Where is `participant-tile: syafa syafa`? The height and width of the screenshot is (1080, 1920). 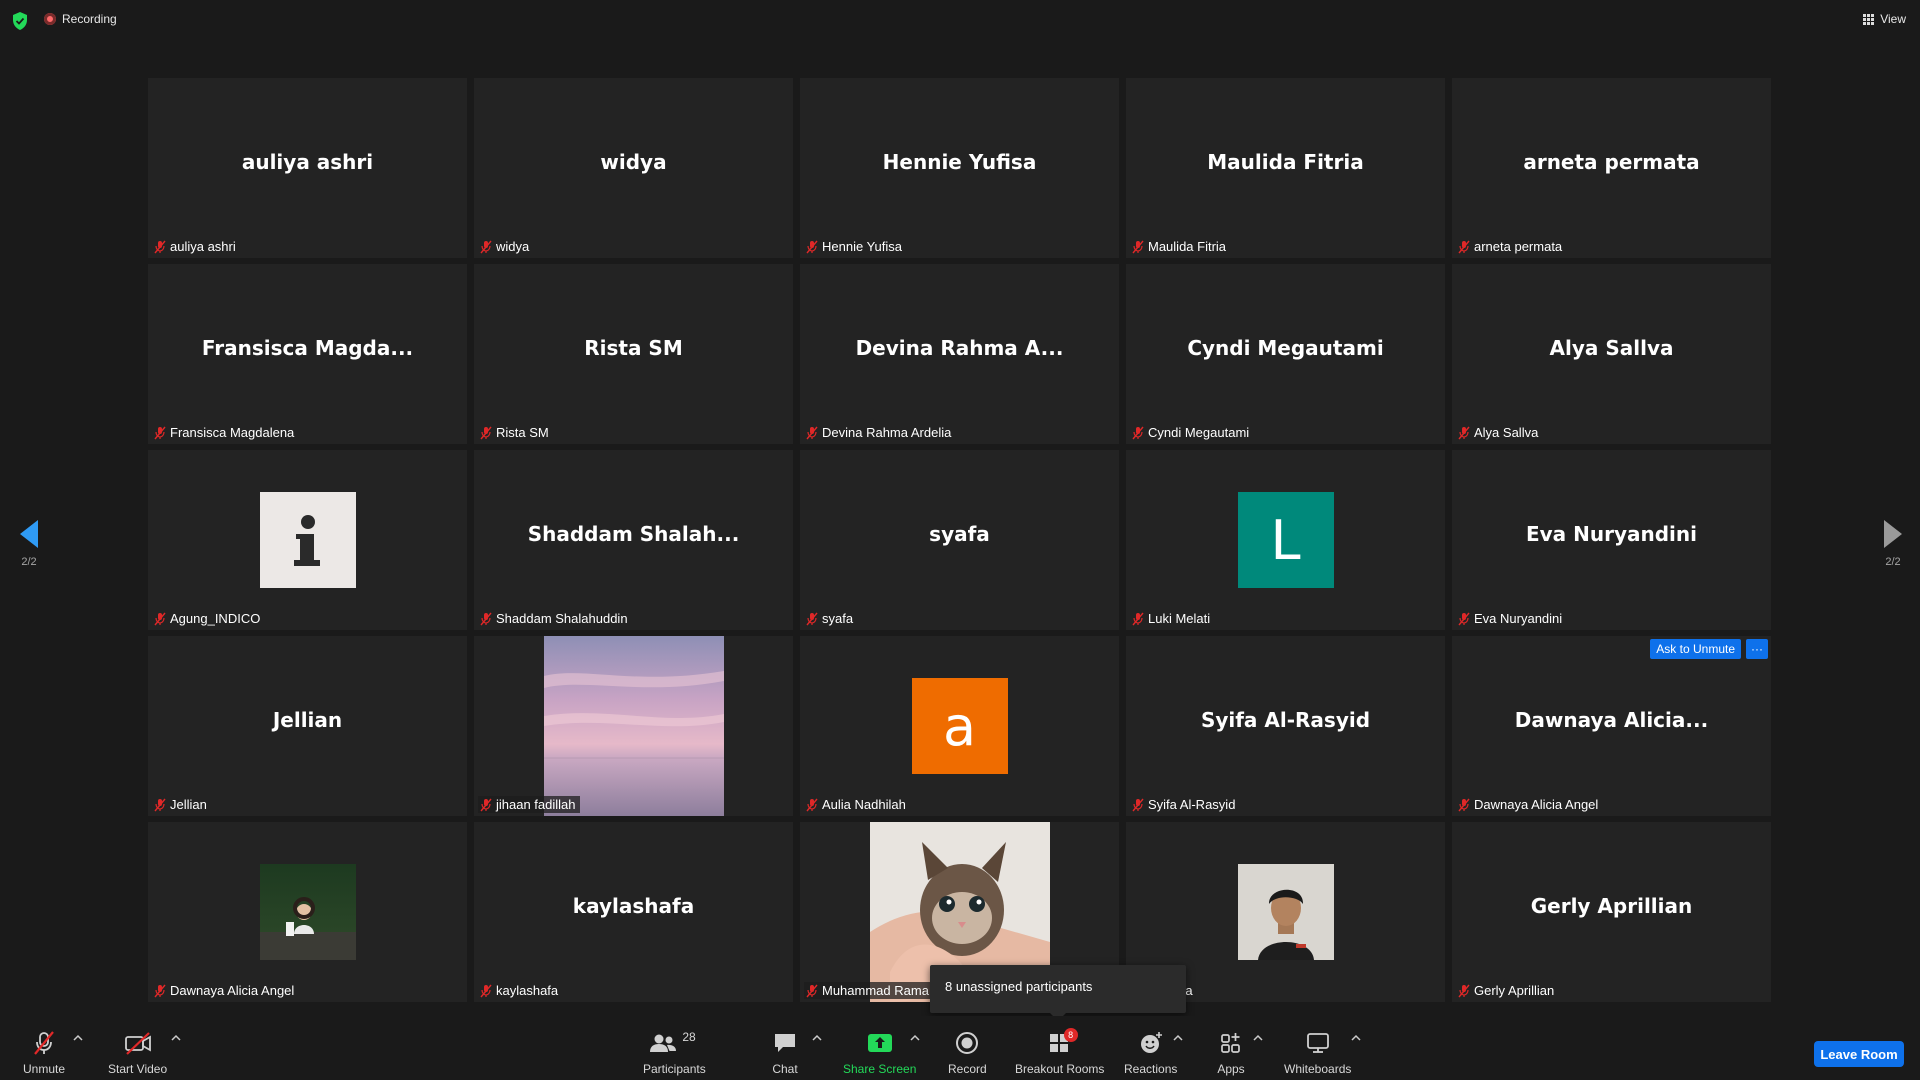
participant-tile: syafa syafa is located at coordinates (959, 540).